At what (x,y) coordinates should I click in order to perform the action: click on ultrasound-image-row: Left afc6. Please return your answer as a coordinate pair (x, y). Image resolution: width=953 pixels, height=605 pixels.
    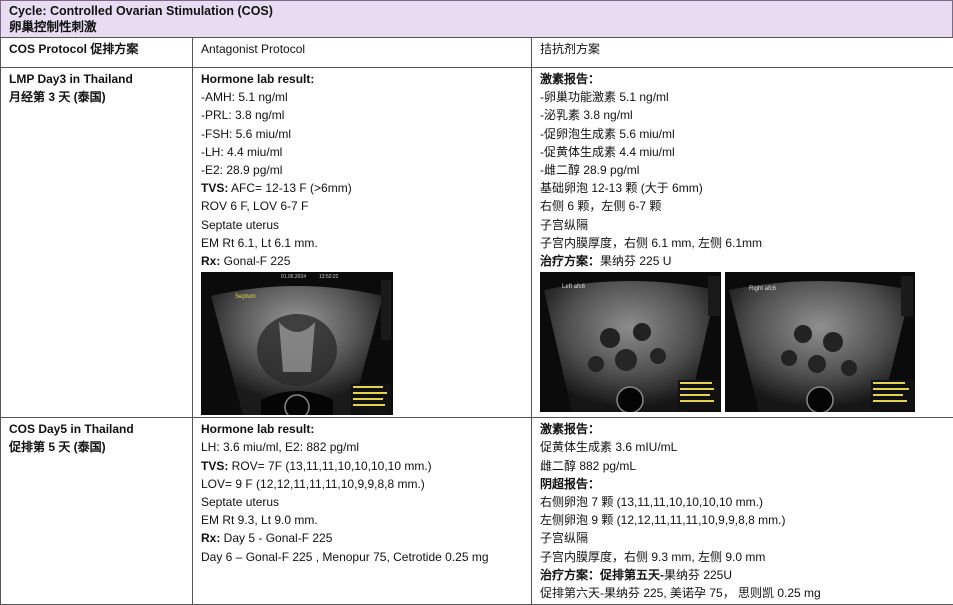
    Looking at the image, I should click on (742, 342).